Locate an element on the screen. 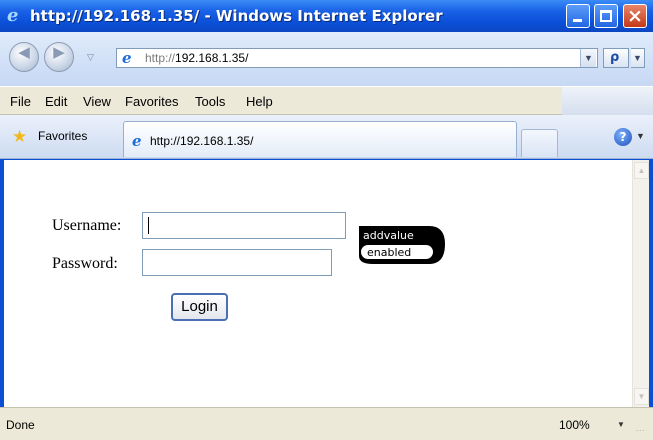  scroll-down-button: ▼ is located at coordinates (641, 396).